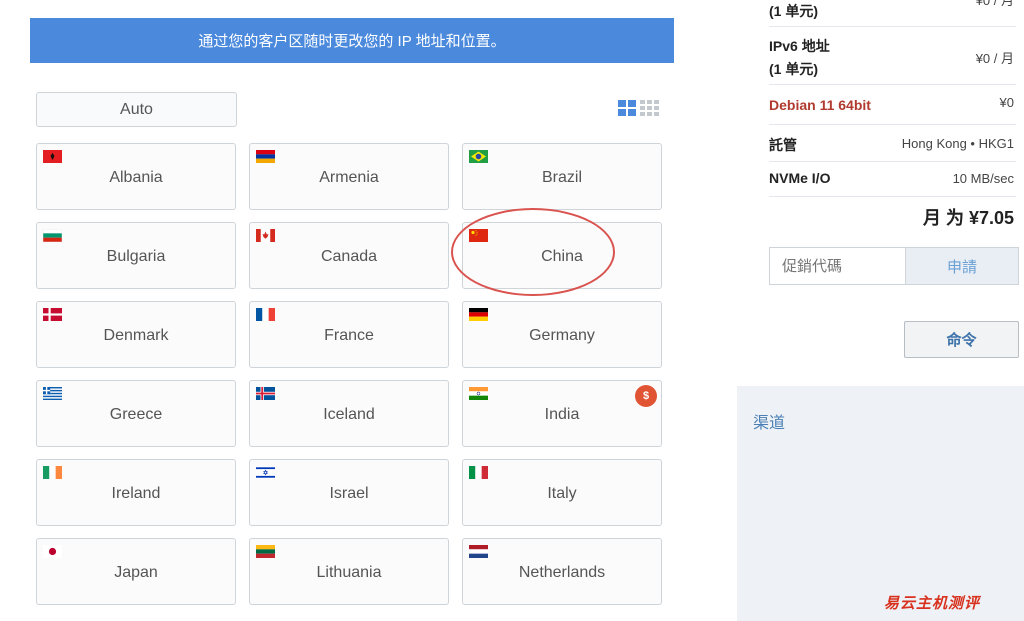  Describe the element at coordinates (983, 178) in the screenshot. I see `summary-row-value: 10 MB/sec` at that location.